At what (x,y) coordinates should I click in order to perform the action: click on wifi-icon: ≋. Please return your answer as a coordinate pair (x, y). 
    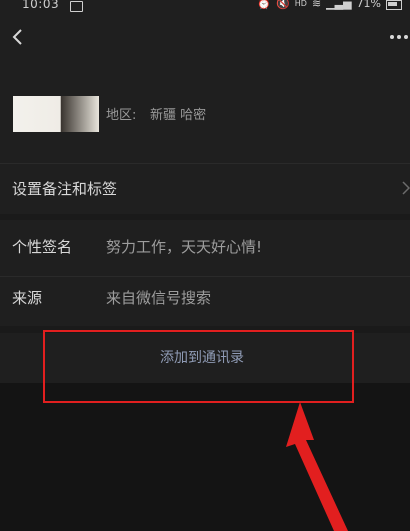
    Looking at the image, I should click on (316, 5).